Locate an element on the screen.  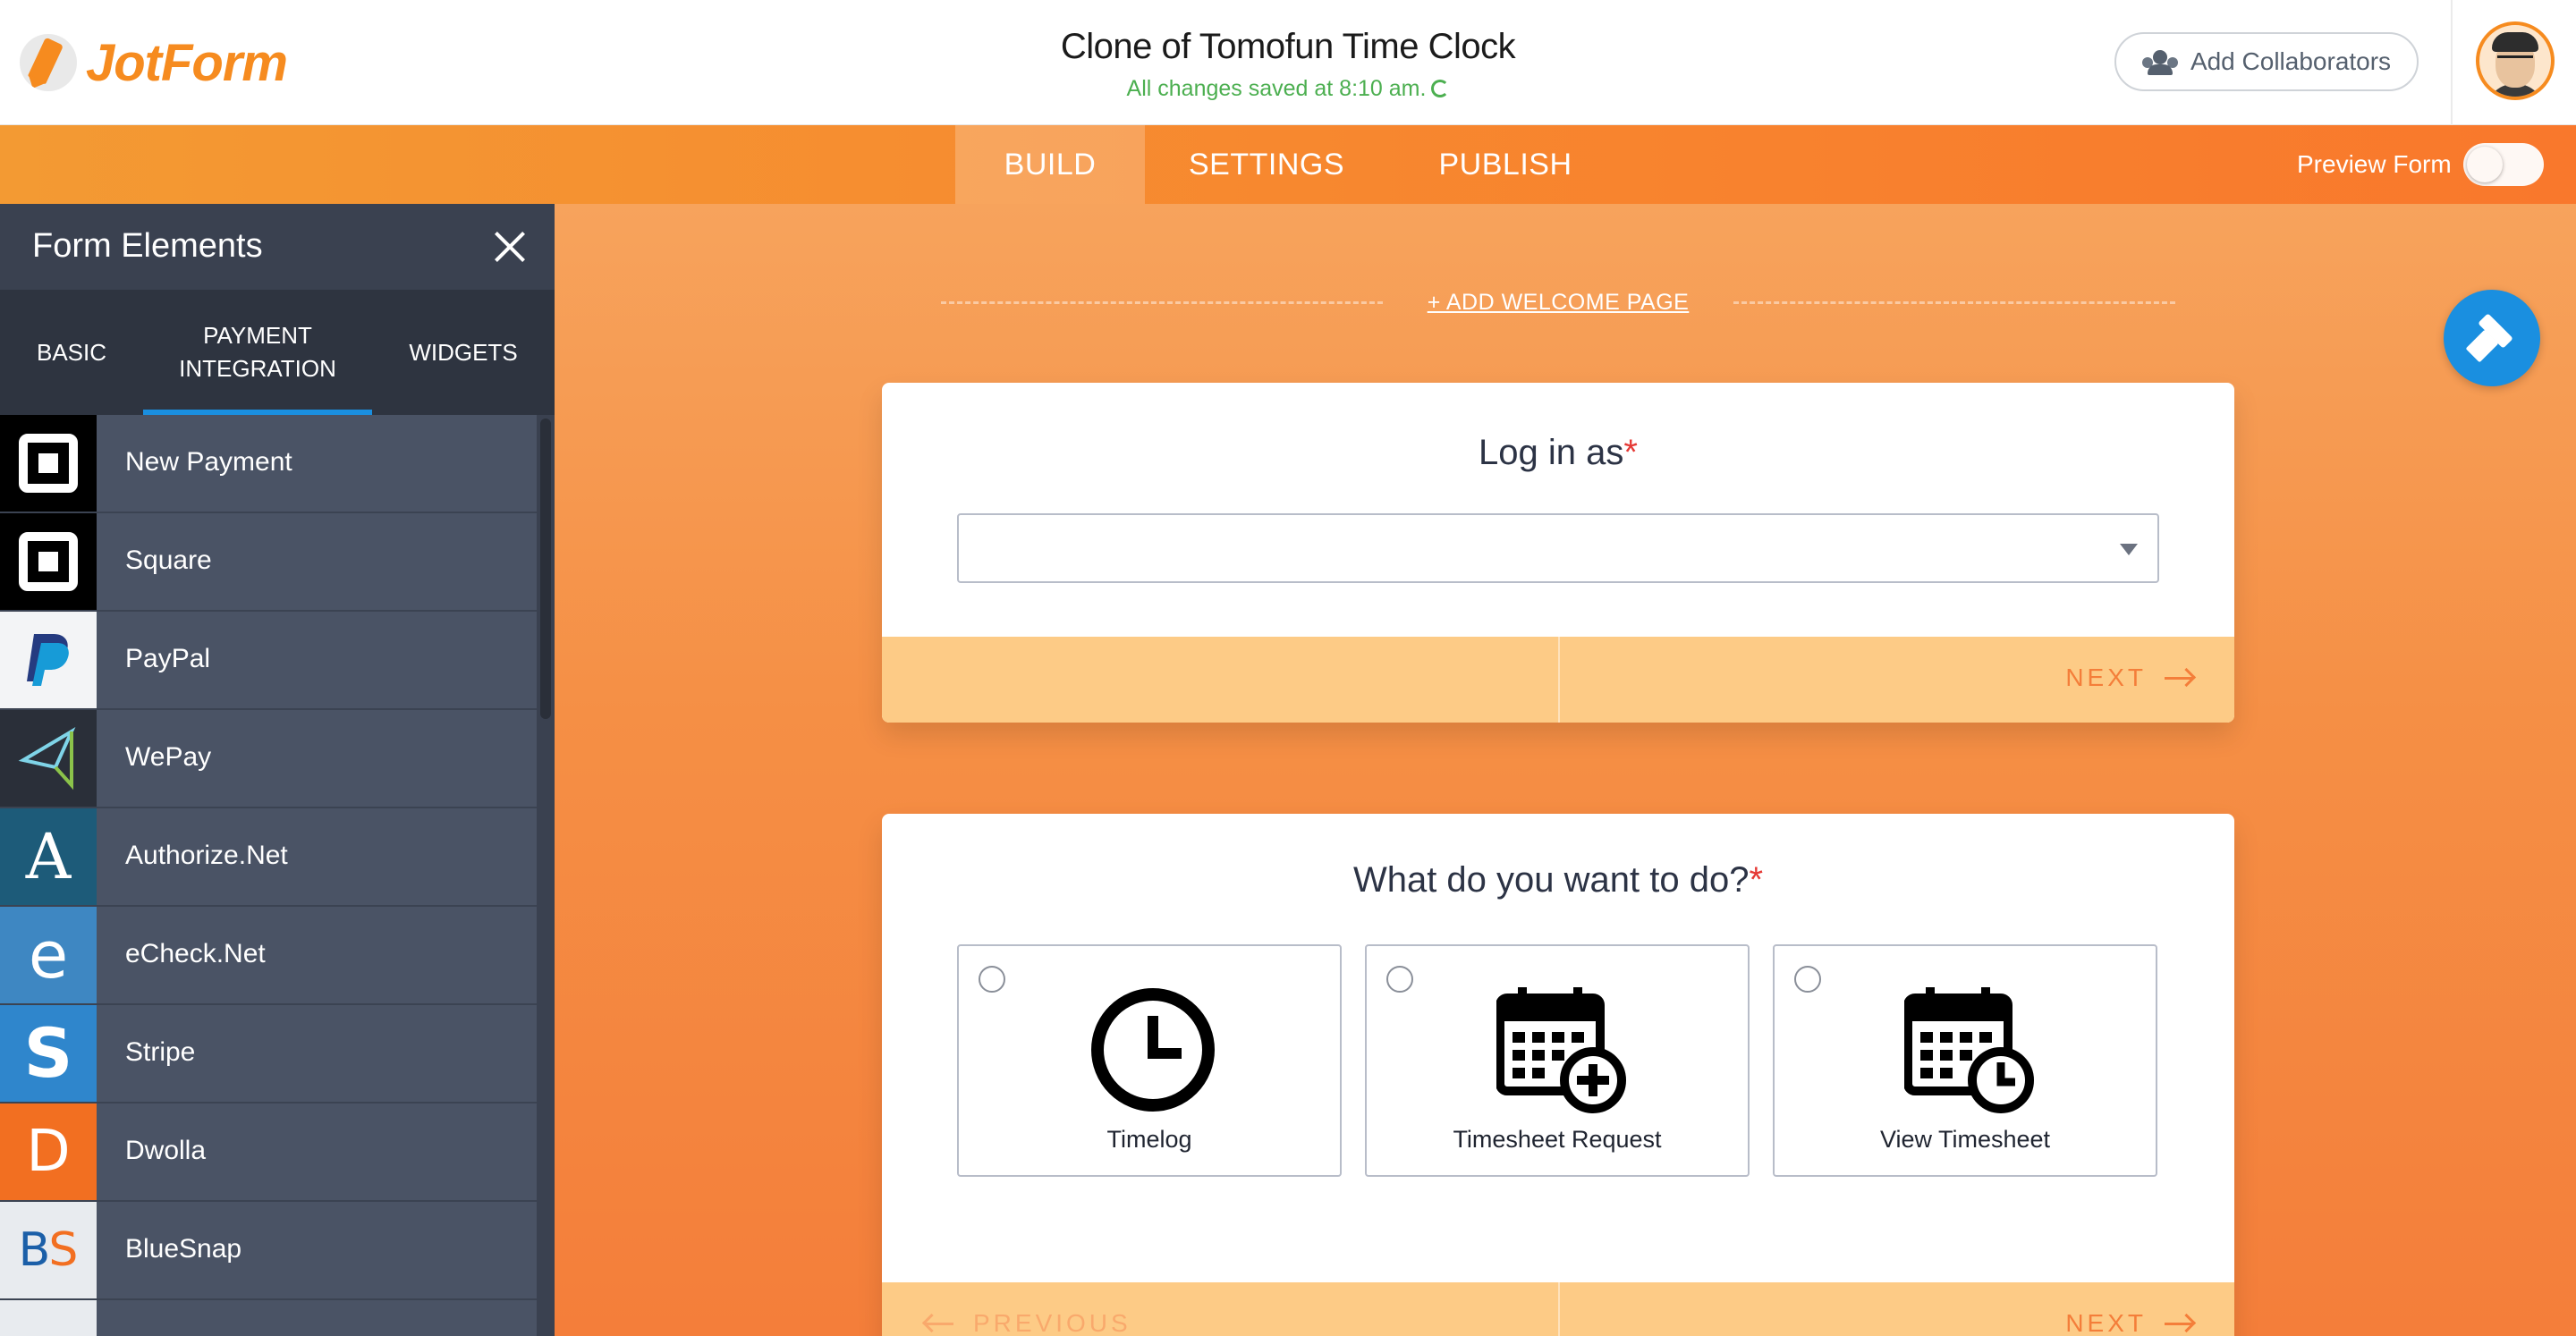
authorize-net-icon: A is located at coordinates (48, 856).